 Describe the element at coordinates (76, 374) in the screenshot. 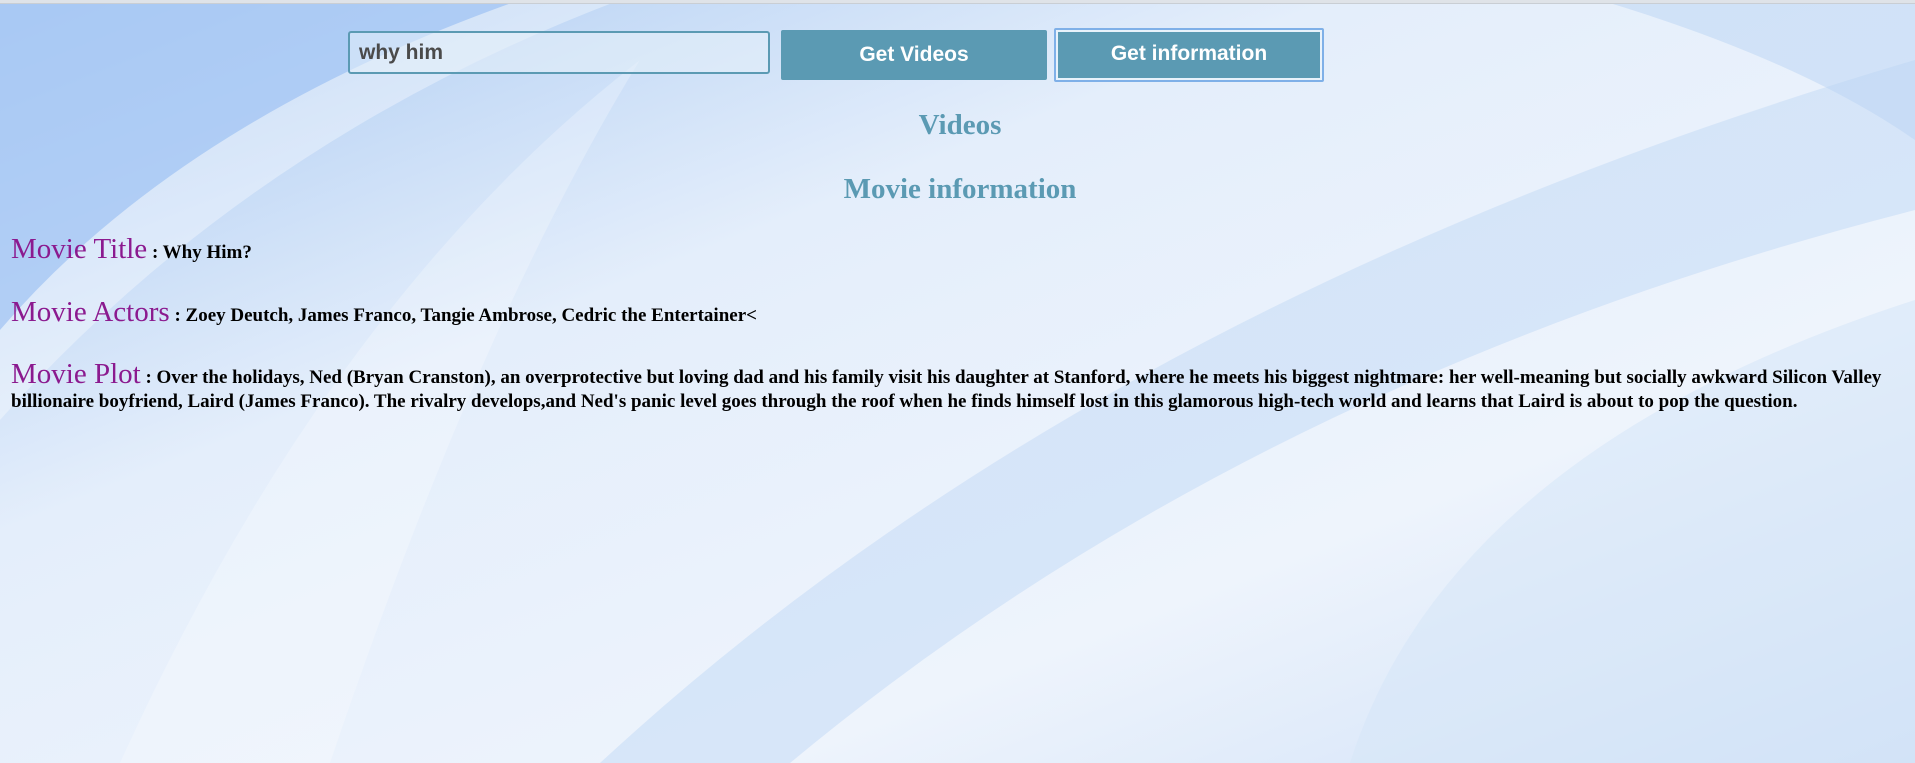

I see `movie-plot-label: Movie Plot` at that location.